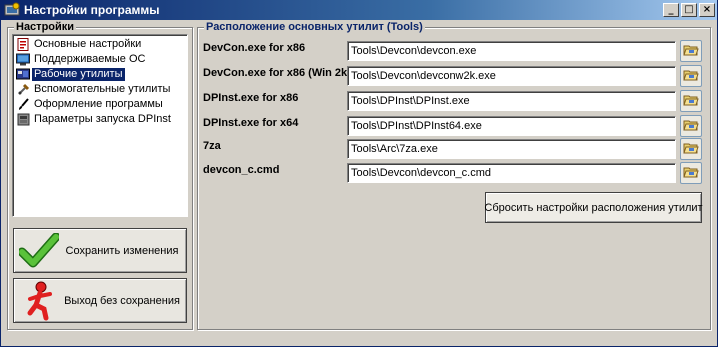 The width and height of the screenshot is (718, 347). Describe the element at coordinates (98, 104) in the screenshot. I see `tree-item-label: Оформление программы` at that location.